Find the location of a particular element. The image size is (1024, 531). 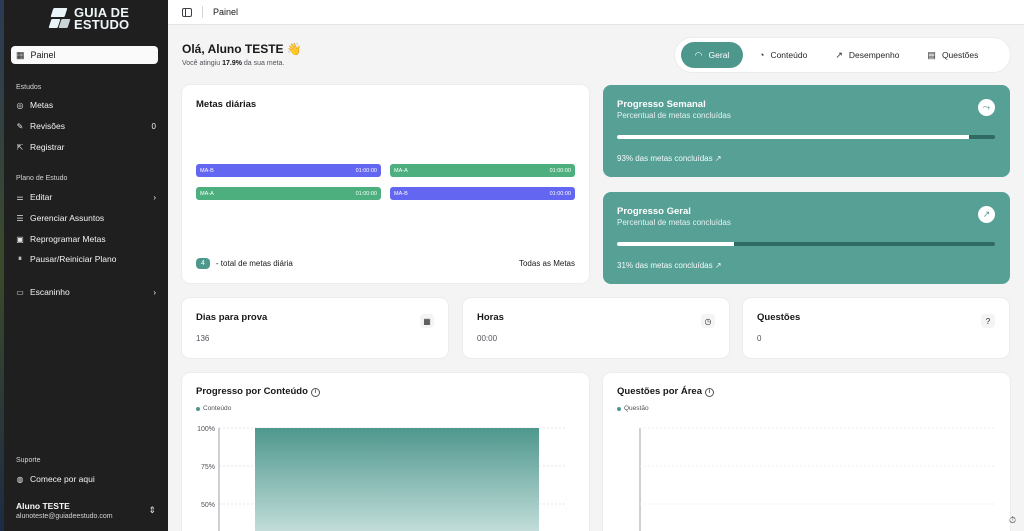

meta-label: MA-B is located at coordinates (207, 170).